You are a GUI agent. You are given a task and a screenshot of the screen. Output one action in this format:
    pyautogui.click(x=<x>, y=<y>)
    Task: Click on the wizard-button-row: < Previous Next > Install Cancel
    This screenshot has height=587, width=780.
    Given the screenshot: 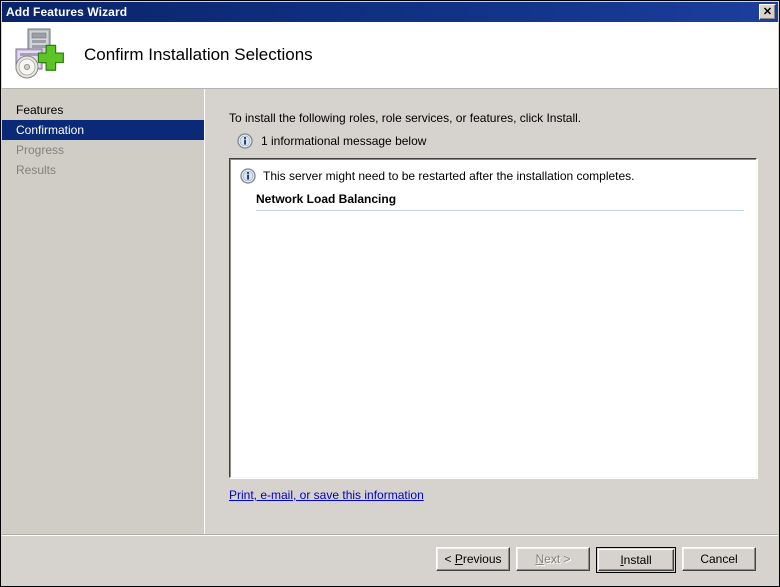 What is the action you would take?
    pyautogui.click(x=596, y=560)
    